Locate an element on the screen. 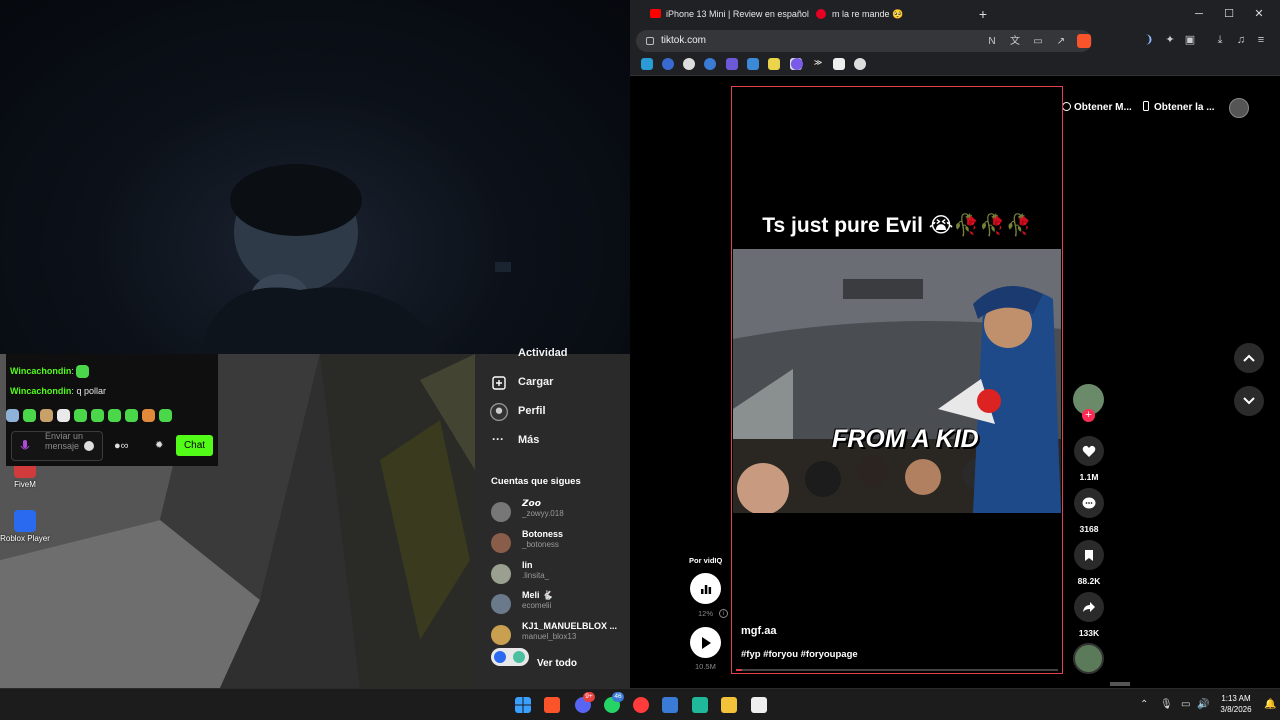 The height and width of the screenshot is (720, 1280). network-icon: ▭ is located at coordinates (1185, 704).